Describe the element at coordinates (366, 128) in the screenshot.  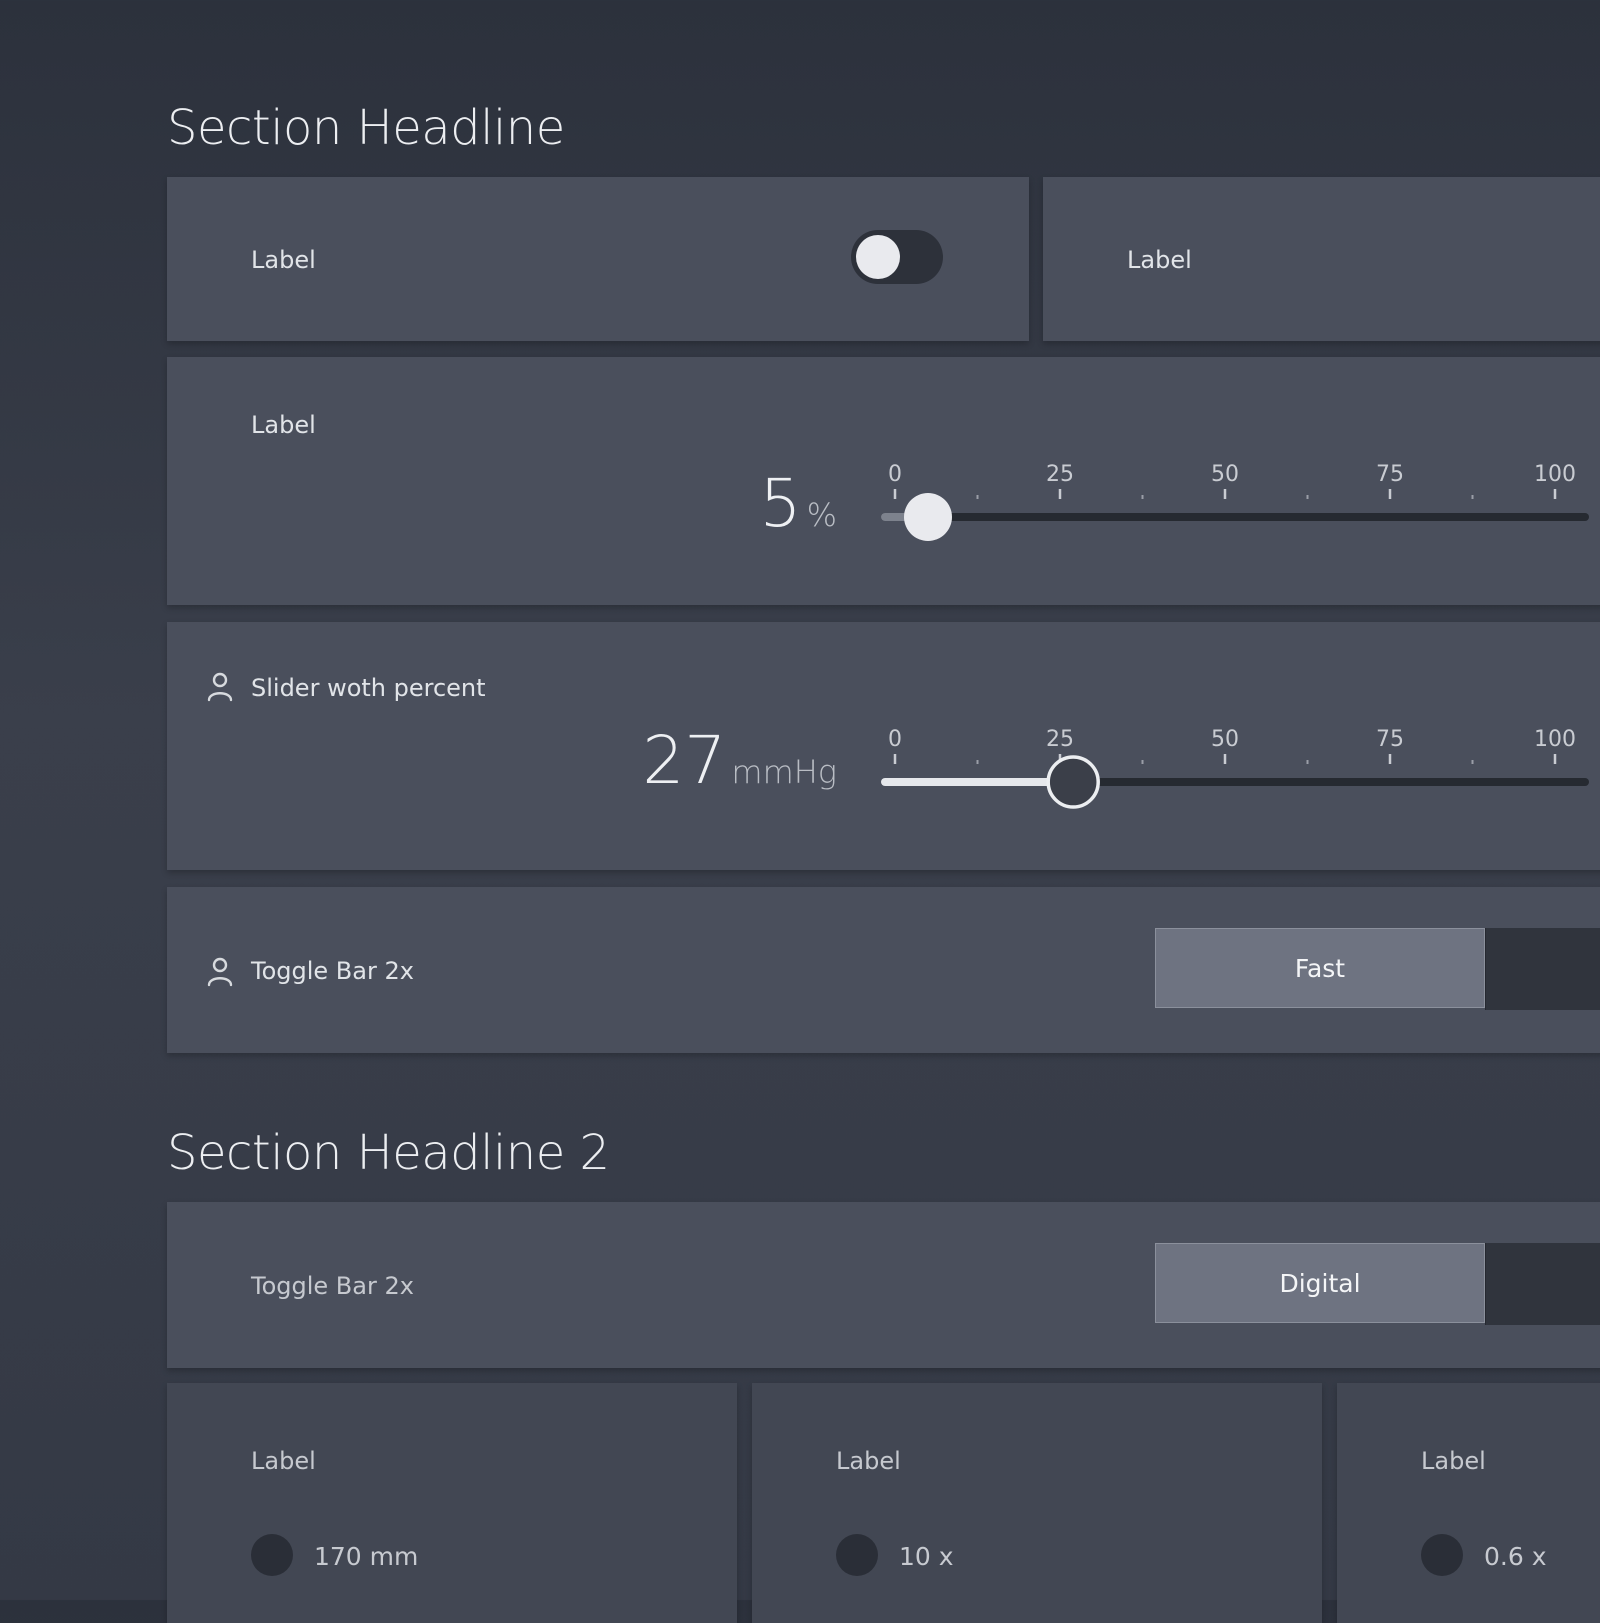
I see `section-headline: Section Headline` at that location.